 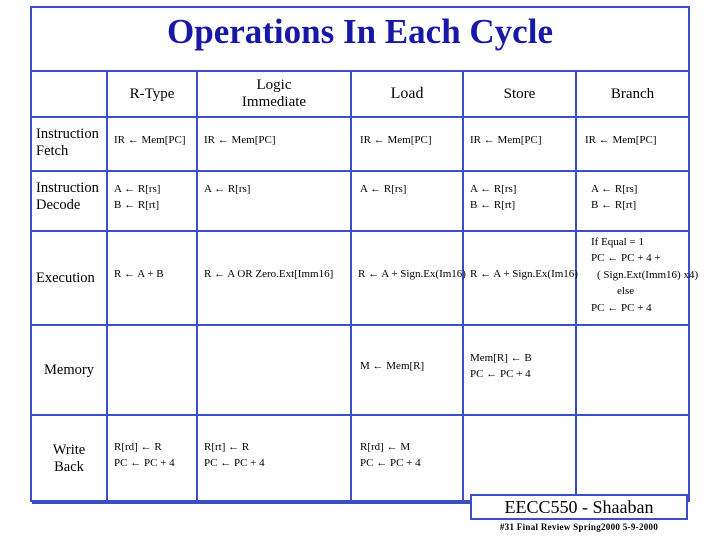 What do you see at coordinates (151, 370) in the screenshot?
I see `cell-memory-rtype` at bounding box center [151, 370].